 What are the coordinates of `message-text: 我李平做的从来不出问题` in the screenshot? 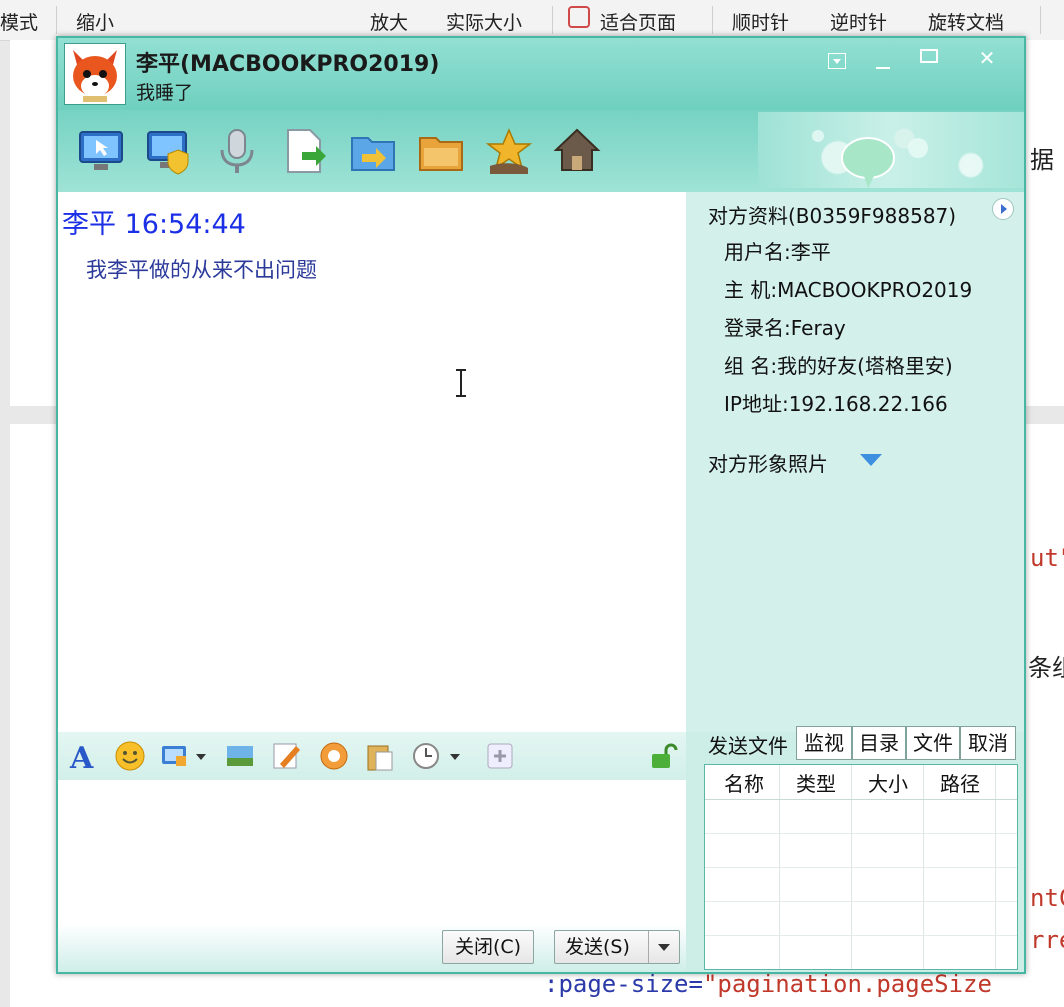 It's located at (201, 270).